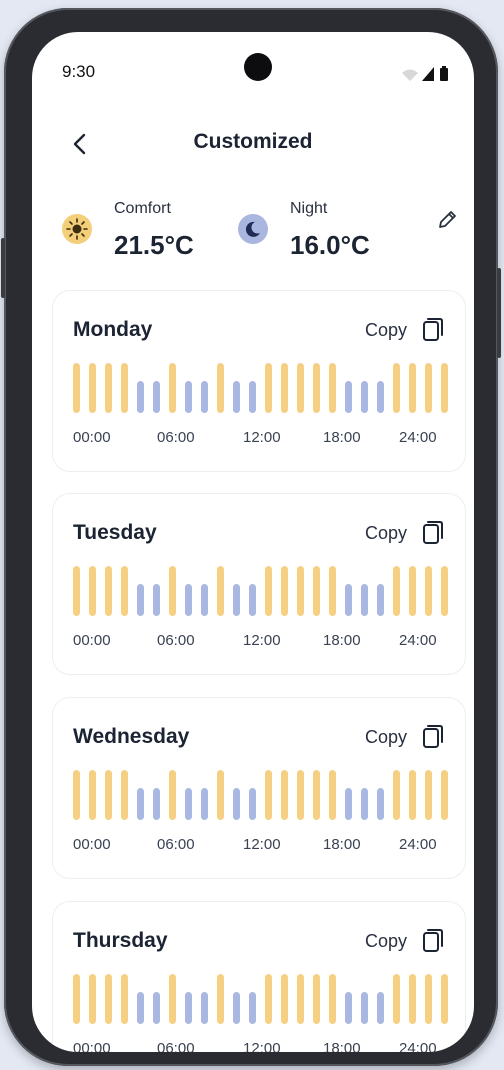  What do you see at coordinates (259, 381) in the screenshot?
I see `day-card: Monday Copy 00:00 06:00 12:00 18:00 24:00` at bounding box center [259, 381].